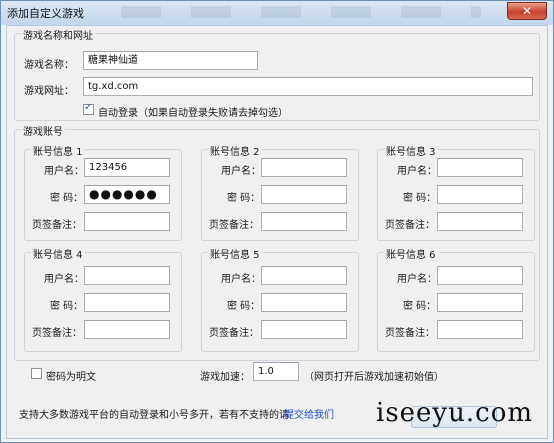 The height and width of the screenshot is (443, 554). I want to click on account-4-note-input, so click(127, 329).